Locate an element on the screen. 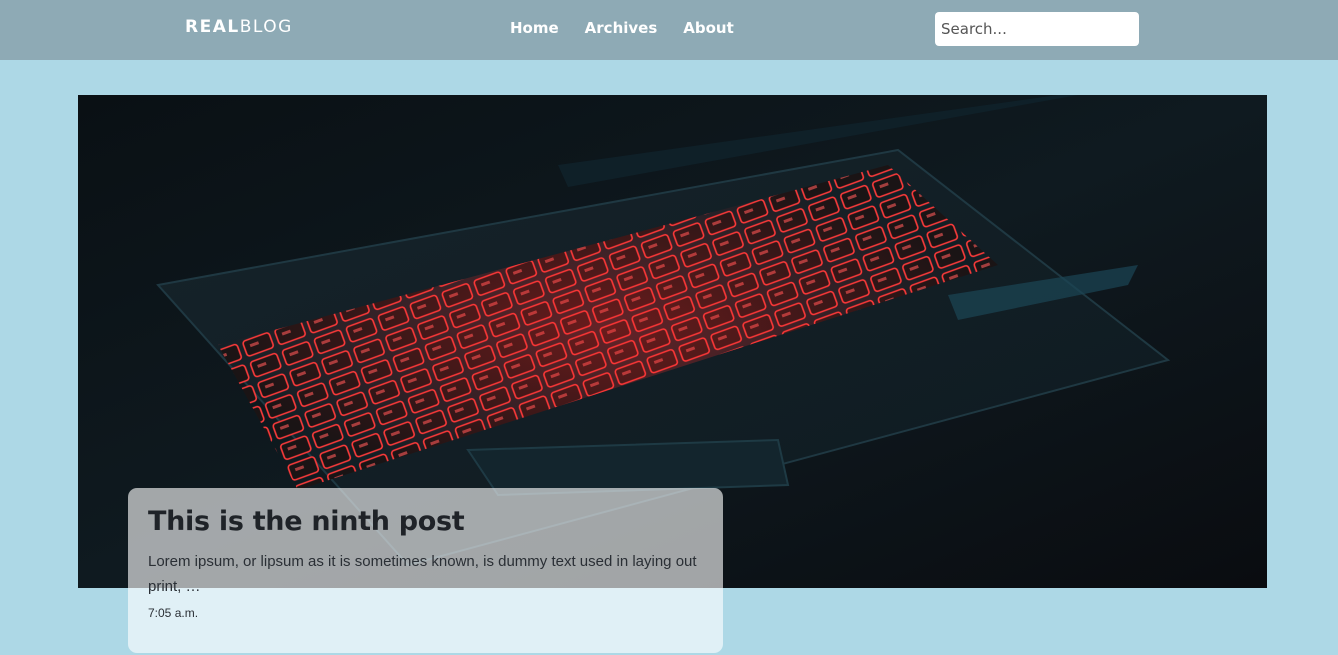 The width and height of the screenshot is (1338, 655). post-title: This is the ninth post is located at coordinates (425, 521).